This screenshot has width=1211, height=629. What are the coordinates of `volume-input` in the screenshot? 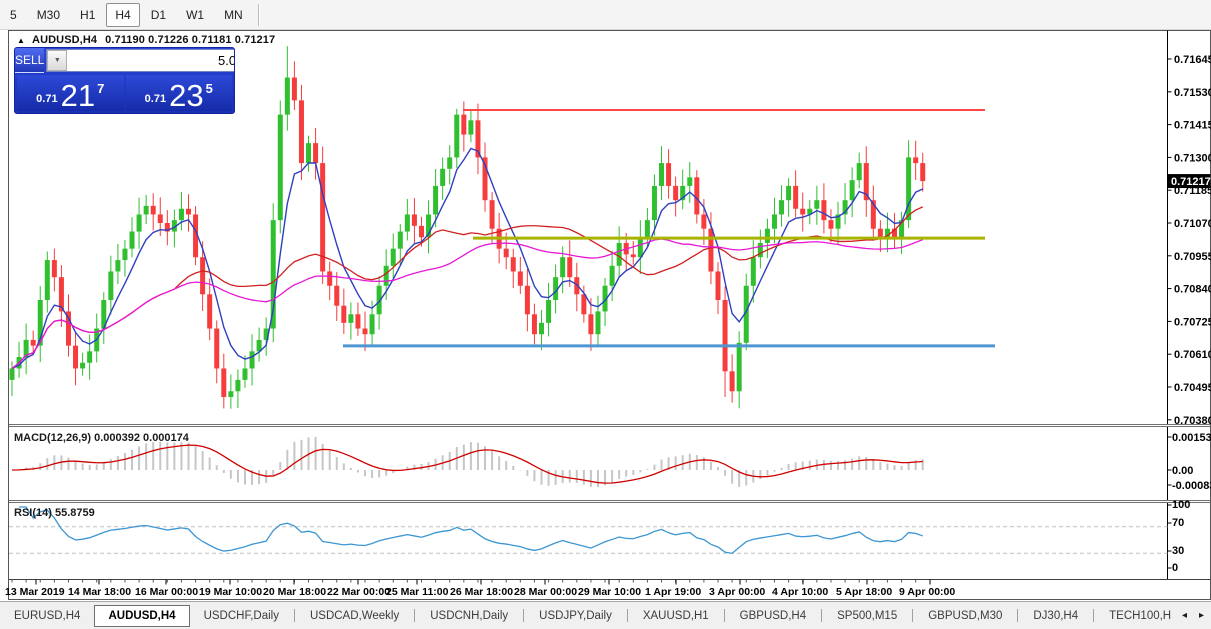 It's located at (150, 60).